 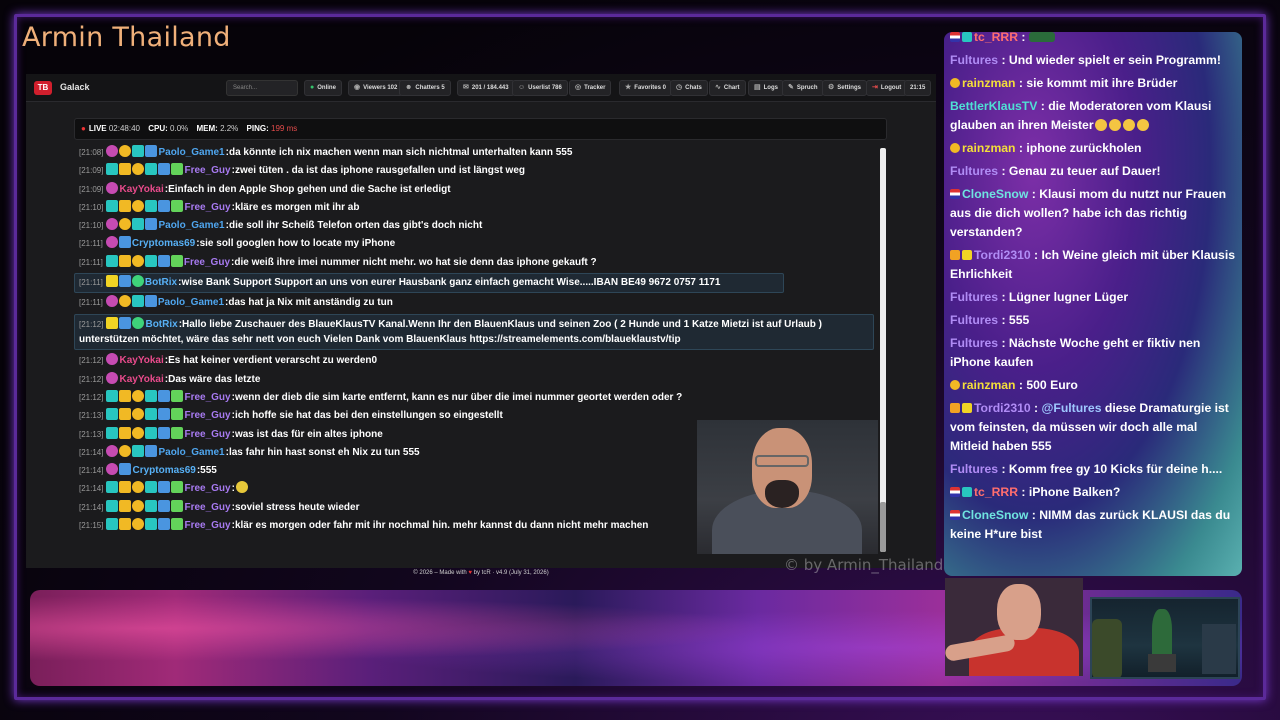 I want to click on viewers-button: ◉ Viewers 102, so click(x=376, y=88).